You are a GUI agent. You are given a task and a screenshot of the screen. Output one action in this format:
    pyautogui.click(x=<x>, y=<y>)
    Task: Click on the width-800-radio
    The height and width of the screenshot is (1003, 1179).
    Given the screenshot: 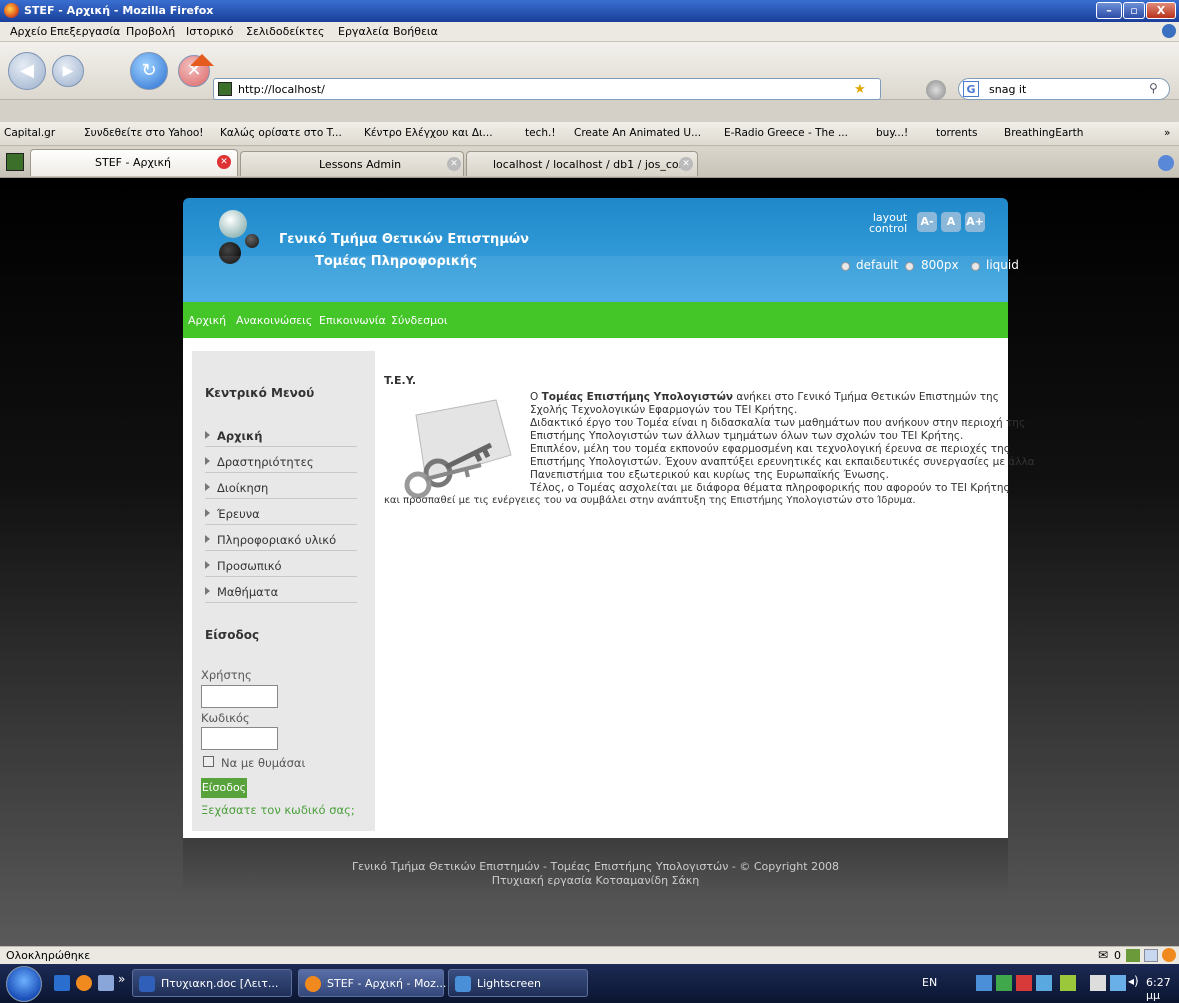 What is the action you would take?
    pyautogui.click(x=909, y=266)
    